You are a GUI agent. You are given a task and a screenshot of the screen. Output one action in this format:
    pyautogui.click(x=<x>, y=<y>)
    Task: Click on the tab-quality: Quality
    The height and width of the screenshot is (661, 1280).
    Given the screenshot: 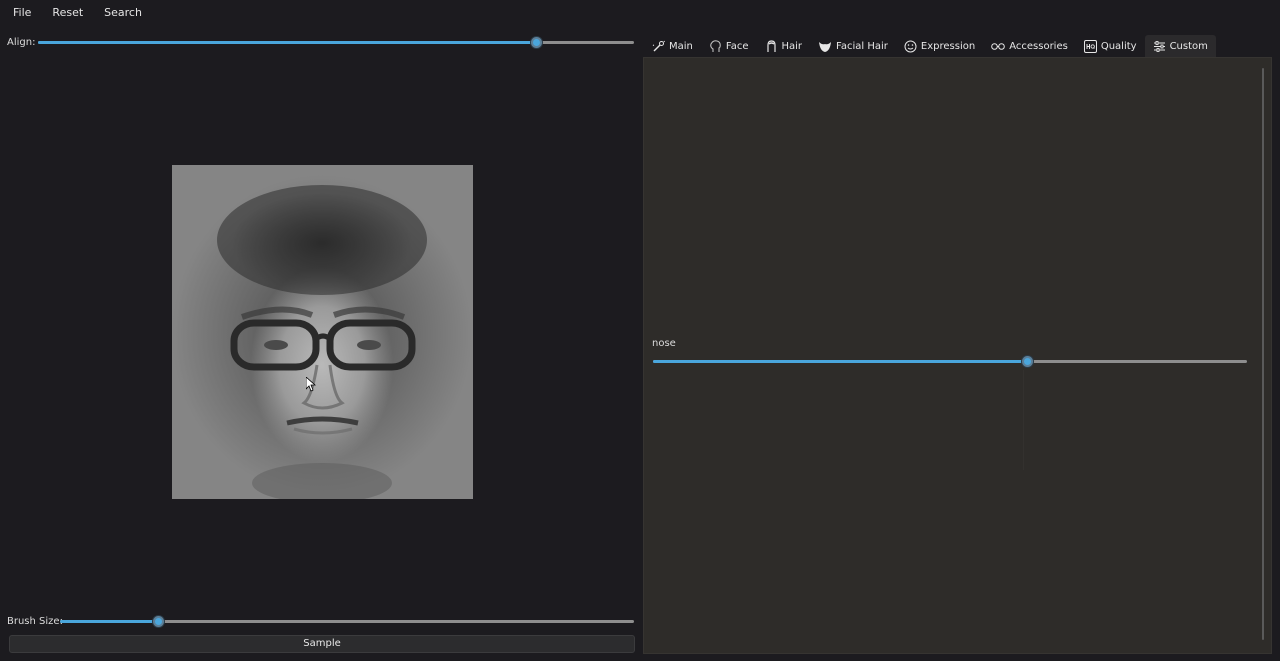 What is the action you would take?
    pyautogui.click(x=1110, y=46)
    